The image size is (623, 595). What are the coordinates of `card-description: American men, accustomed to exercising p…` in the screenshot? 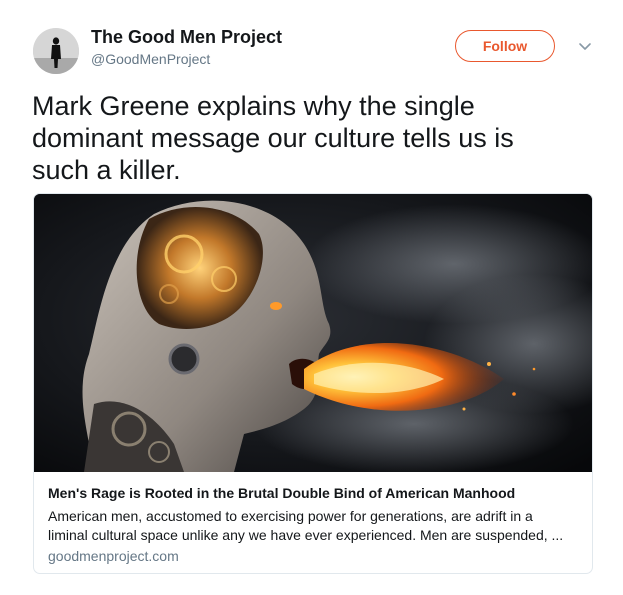 It's located at (316, 526).